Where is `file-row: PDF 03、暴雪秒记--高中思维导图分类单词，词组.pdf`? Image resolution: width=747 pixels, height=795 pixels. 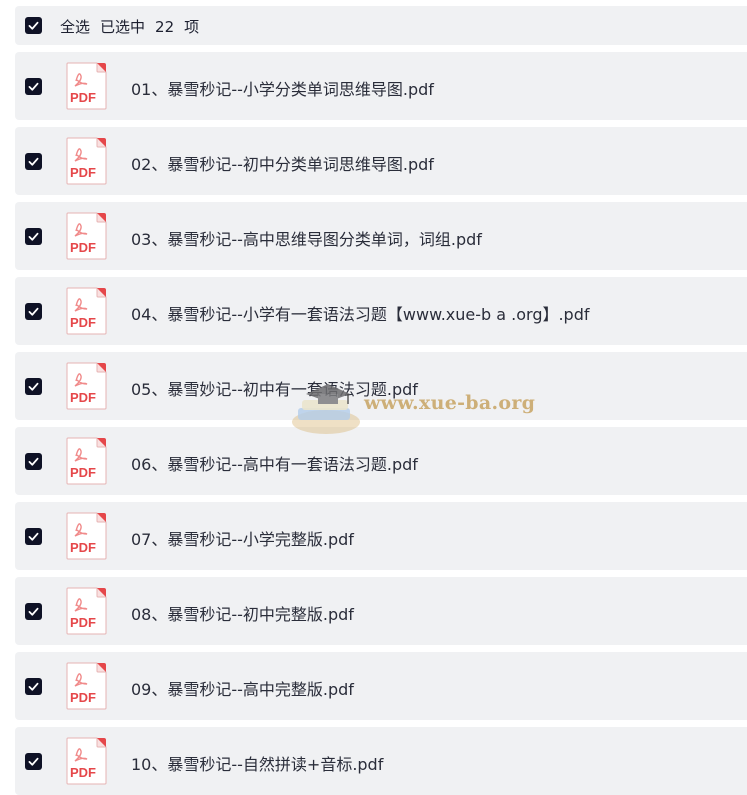 file-row: PDF 03、暴雪秒记--高中思维导图分类单词，词组.pdf is located at coordinates (381, 236).